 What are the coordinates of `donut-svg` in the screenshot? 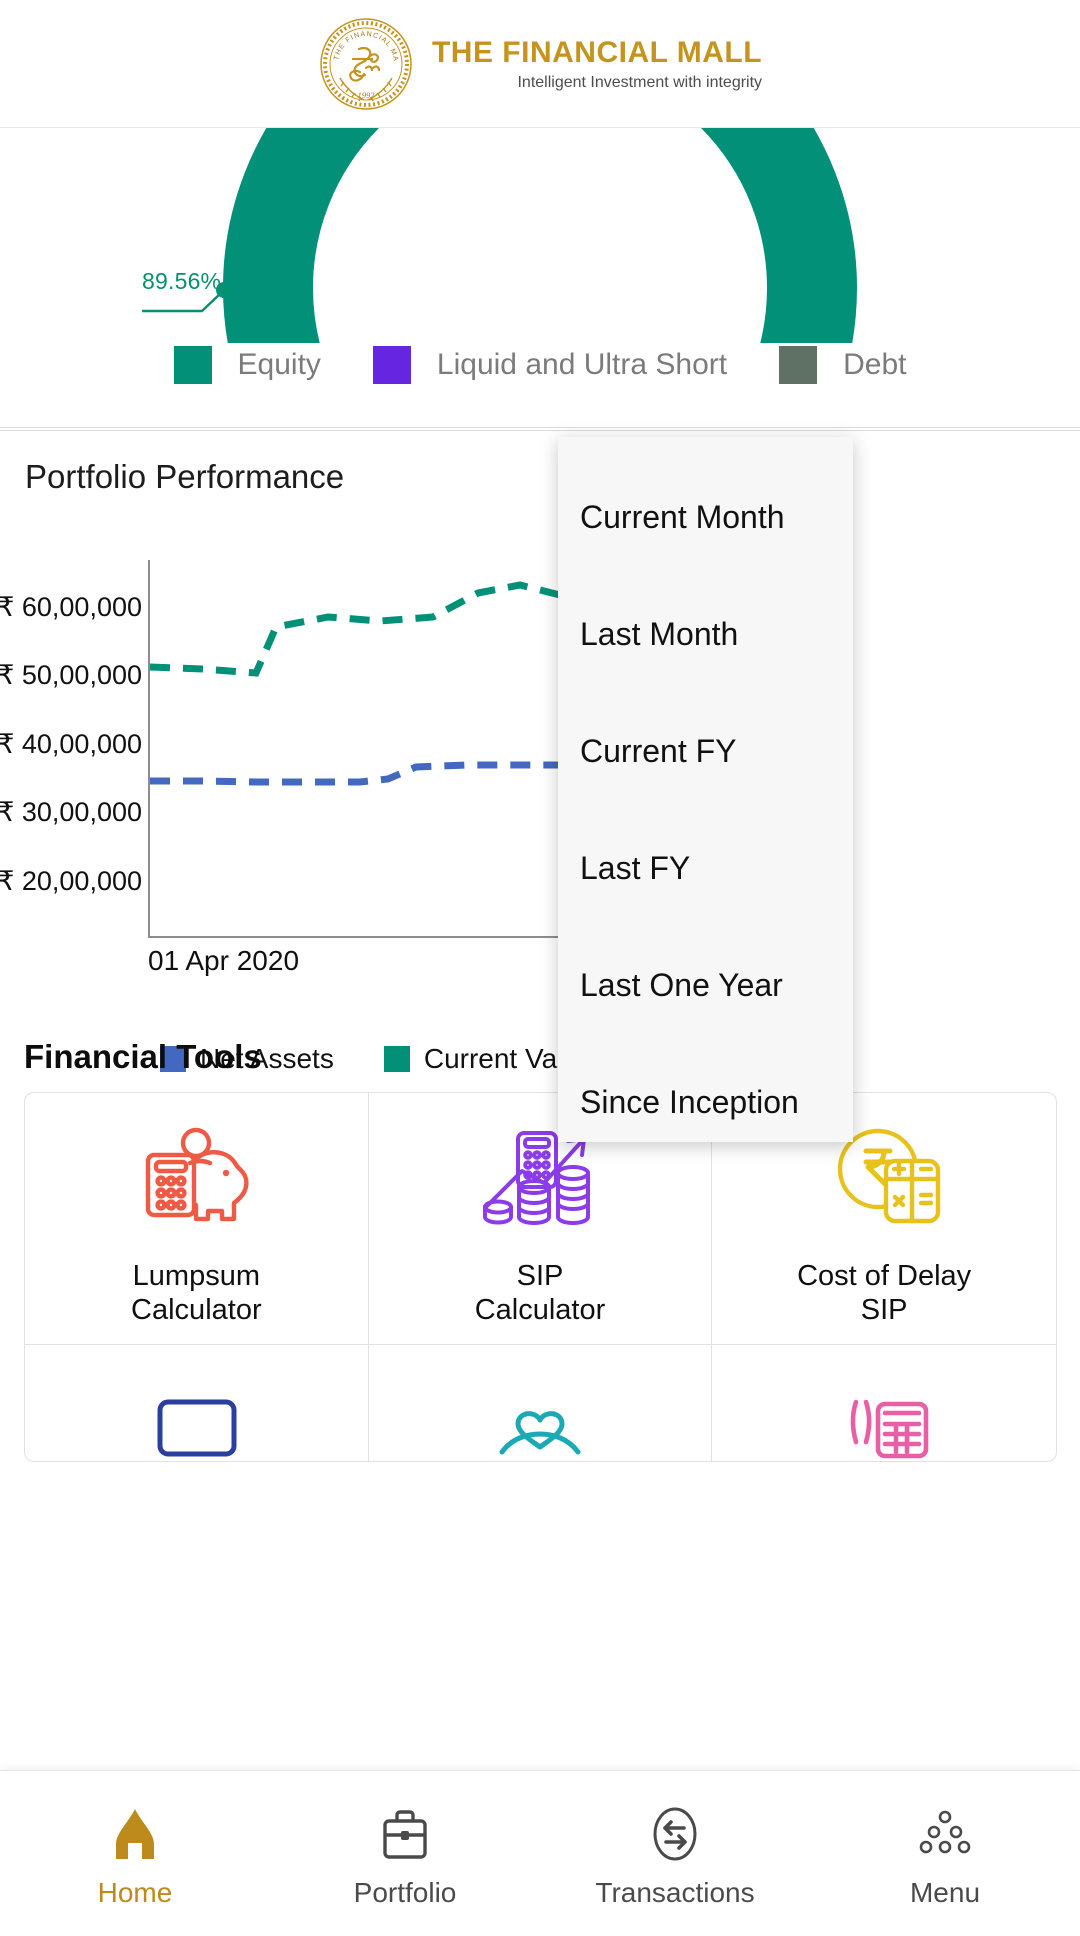 It's located at (540, 235).